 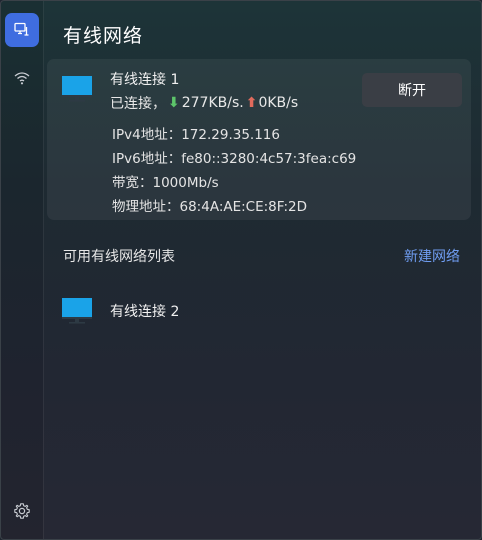 What do you see at coordinates (138, 104) in the screenshot?
I see `status-text: 已连接，` at bounding box center [138, 104].